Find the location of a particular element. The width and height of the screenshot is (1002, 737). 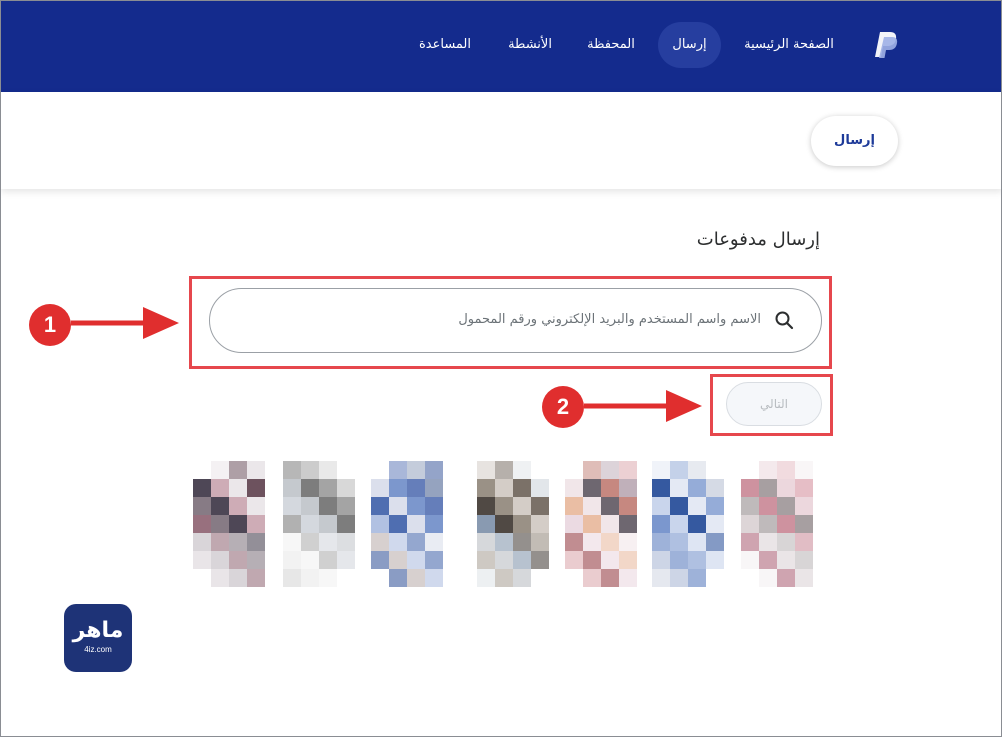

send-tab-pill: إرسال is located at coordinates (854, 141).